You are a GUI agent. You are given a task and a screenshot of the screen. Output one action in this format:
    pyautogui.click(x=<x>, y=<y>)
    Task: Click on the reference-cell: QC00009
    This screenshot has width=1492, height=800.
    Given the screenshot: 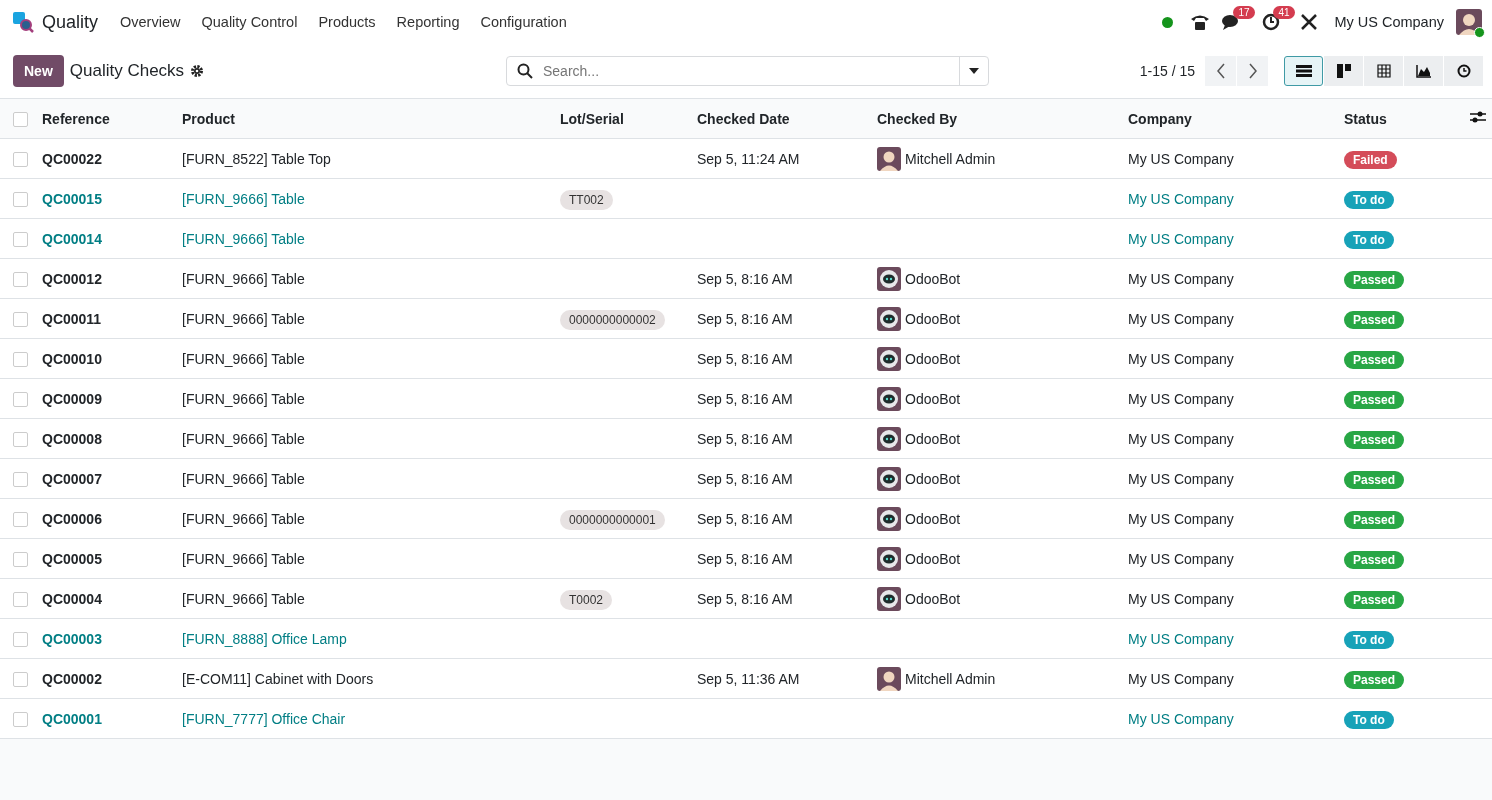 What is the action you would take?
    pyautogui.click(x=72, y=398)
    